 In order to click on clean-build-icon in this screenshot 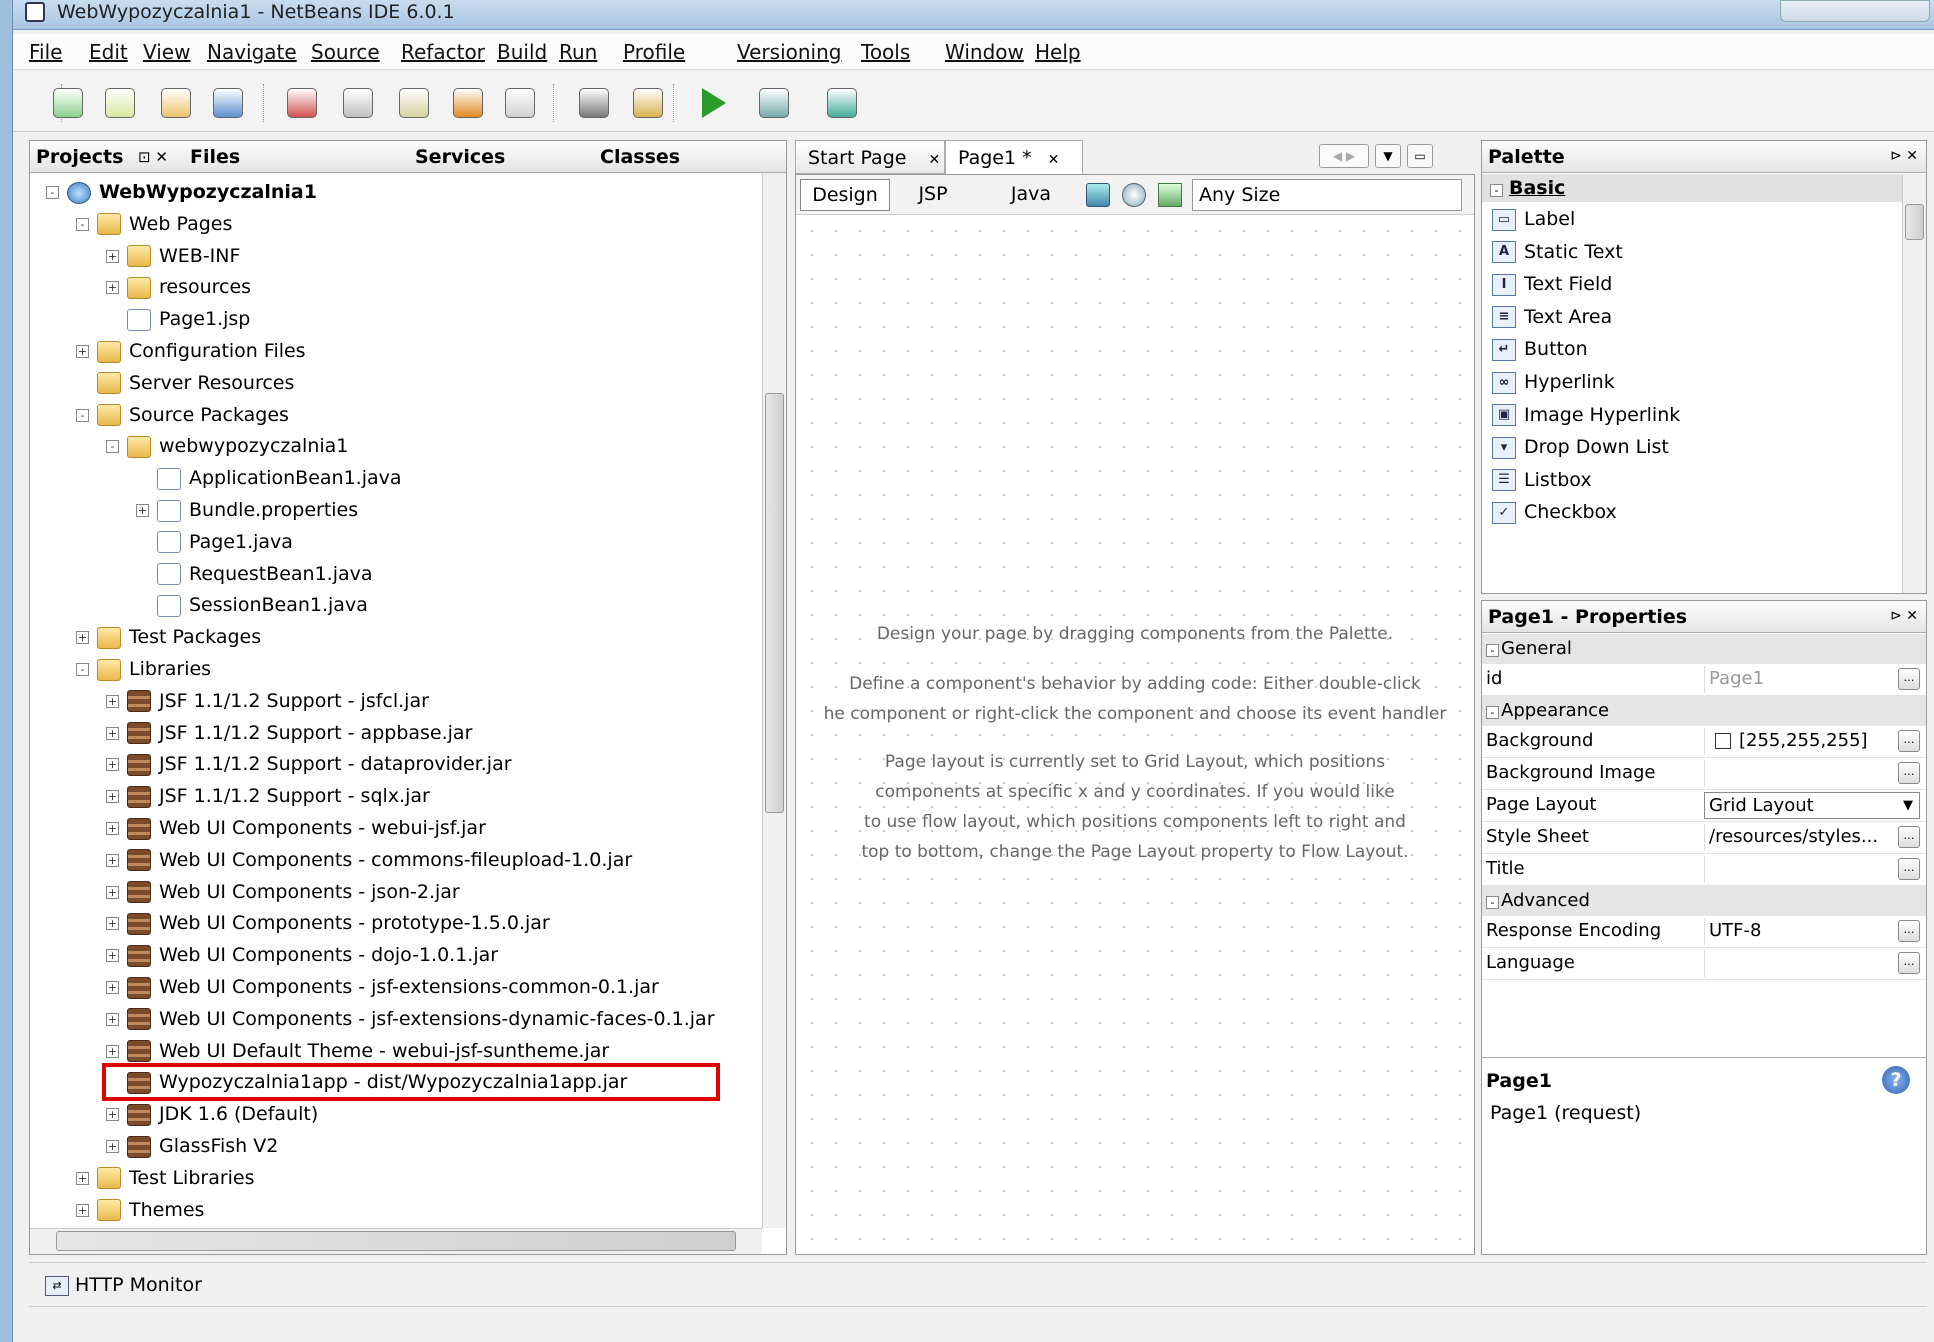, I will do `click(648, 103)`.